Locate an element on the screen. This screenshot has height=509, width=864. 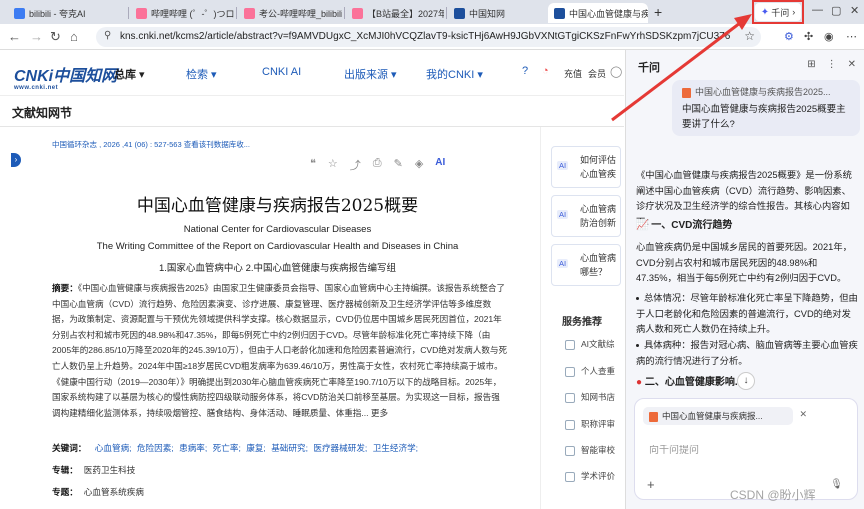
panel-actions: ⊞ ⋮ ✕ is located at coordinates (831, 64).